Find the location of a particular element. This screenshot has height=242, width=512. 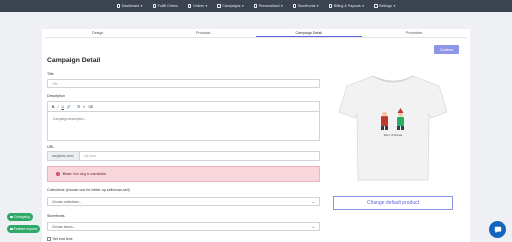

clear-format-icon: ⌫ is located at coordinates (90, 107).